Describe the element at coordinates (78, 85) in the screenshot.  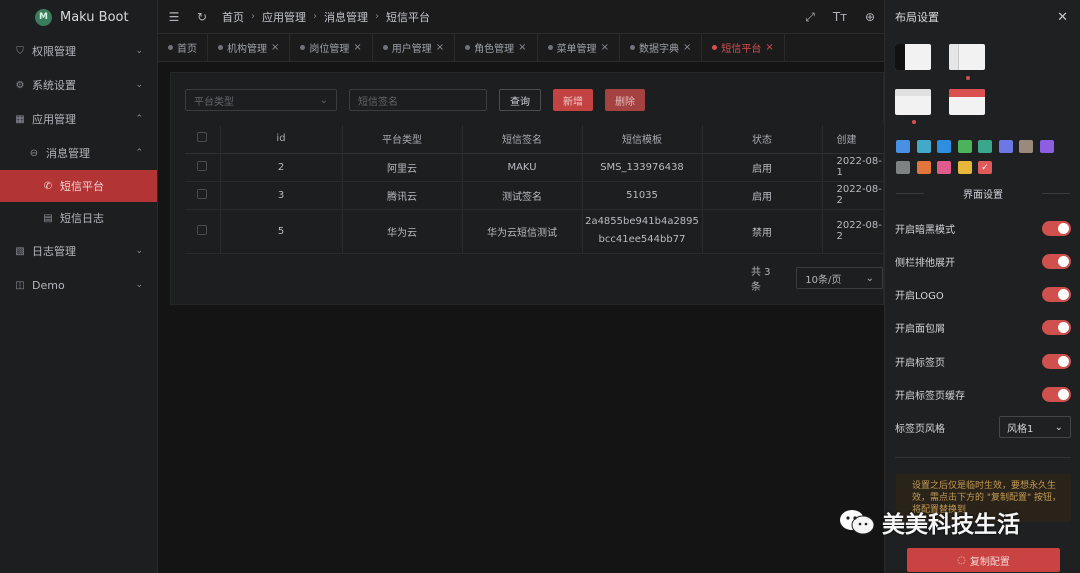
I see `sidebar-item-system: ⚙ 系统设置 ⌄` at that location.